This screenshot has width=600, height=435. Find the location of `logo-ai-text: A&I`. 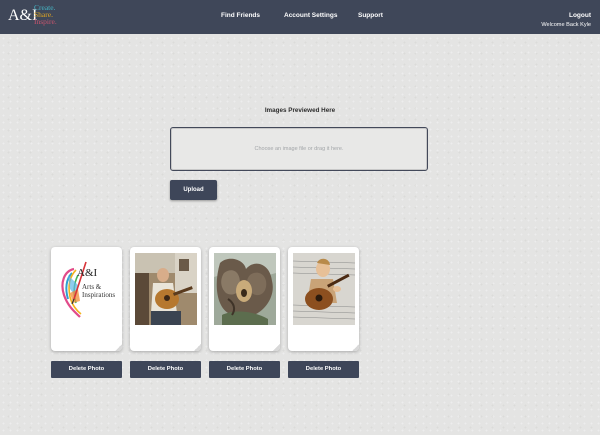

logo-ai-text: A&I is located at coordinates (87, 273).